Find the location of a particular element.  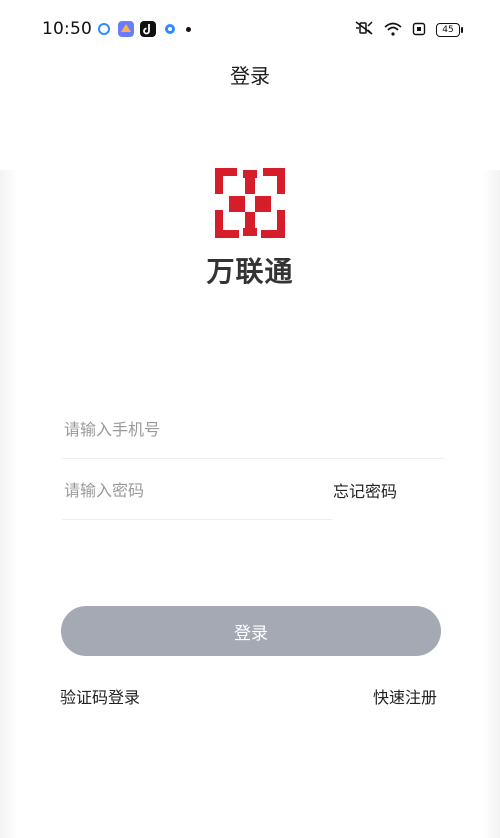

notification-dot-icon is located at coordinates (188, 29).